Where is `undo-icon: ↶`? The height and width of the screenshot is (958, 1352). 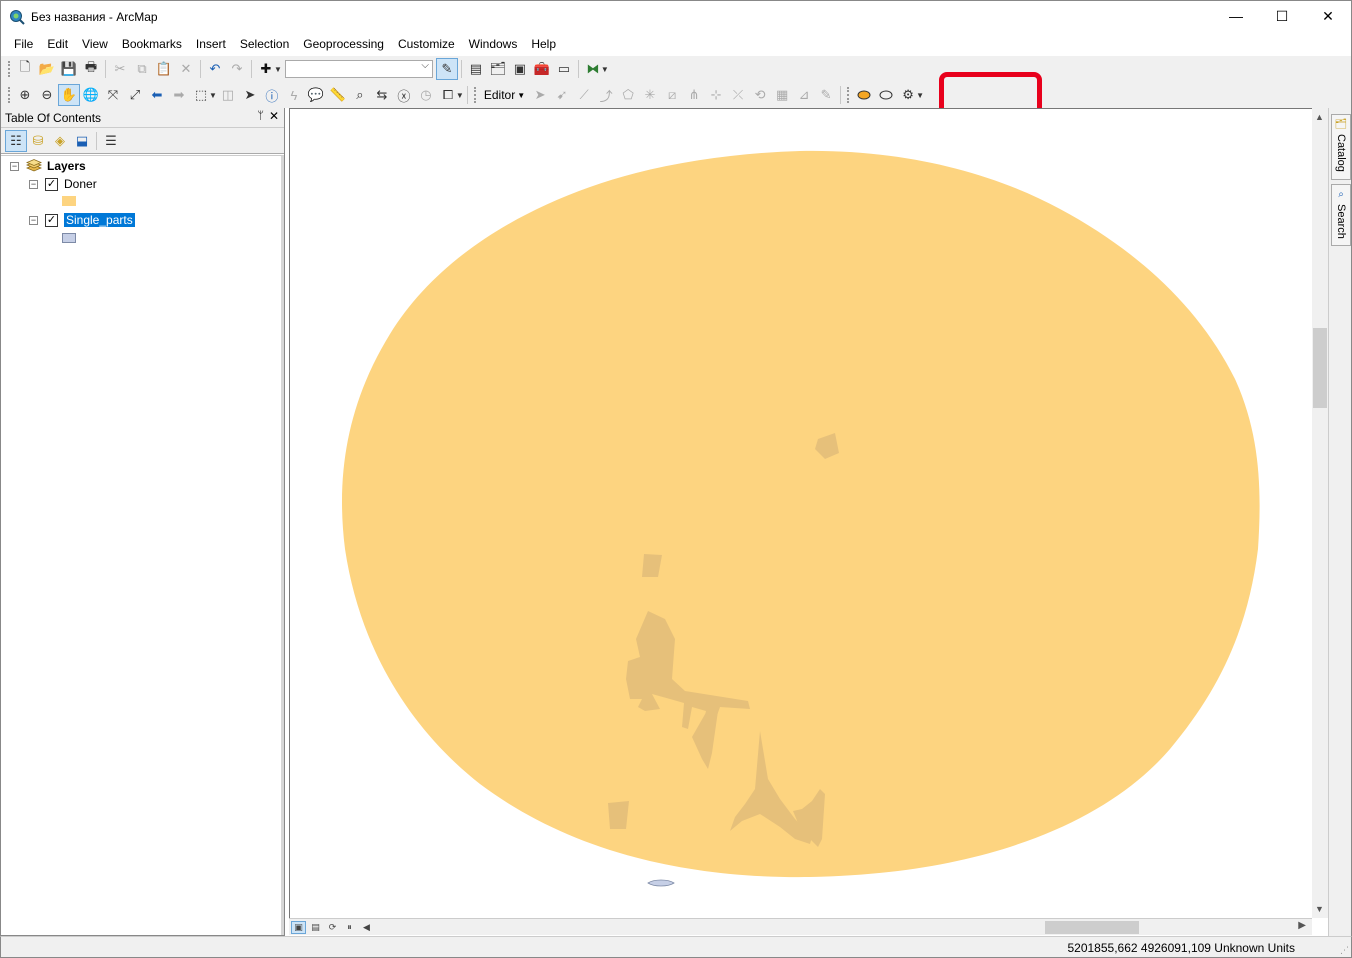
undo-icon: ↶ is located at coordinates (215, 69).